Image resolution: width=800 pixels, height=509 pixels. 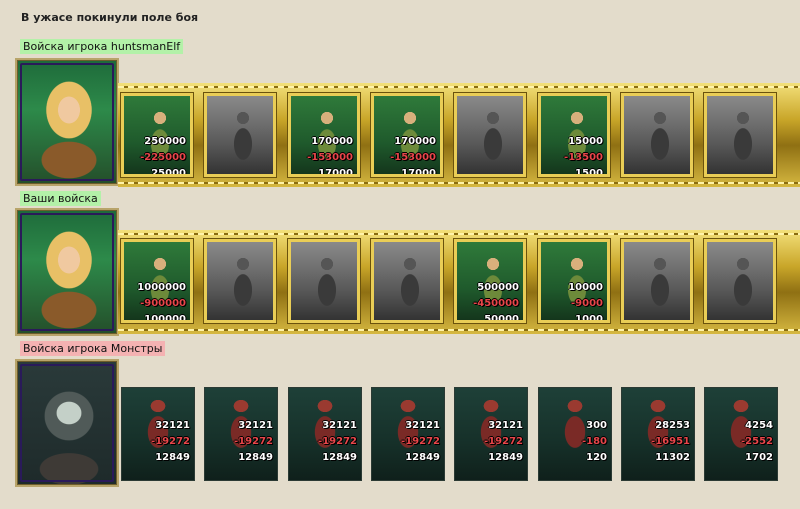 I want to click on armored-guard-icon, so click(x=657, y=281).